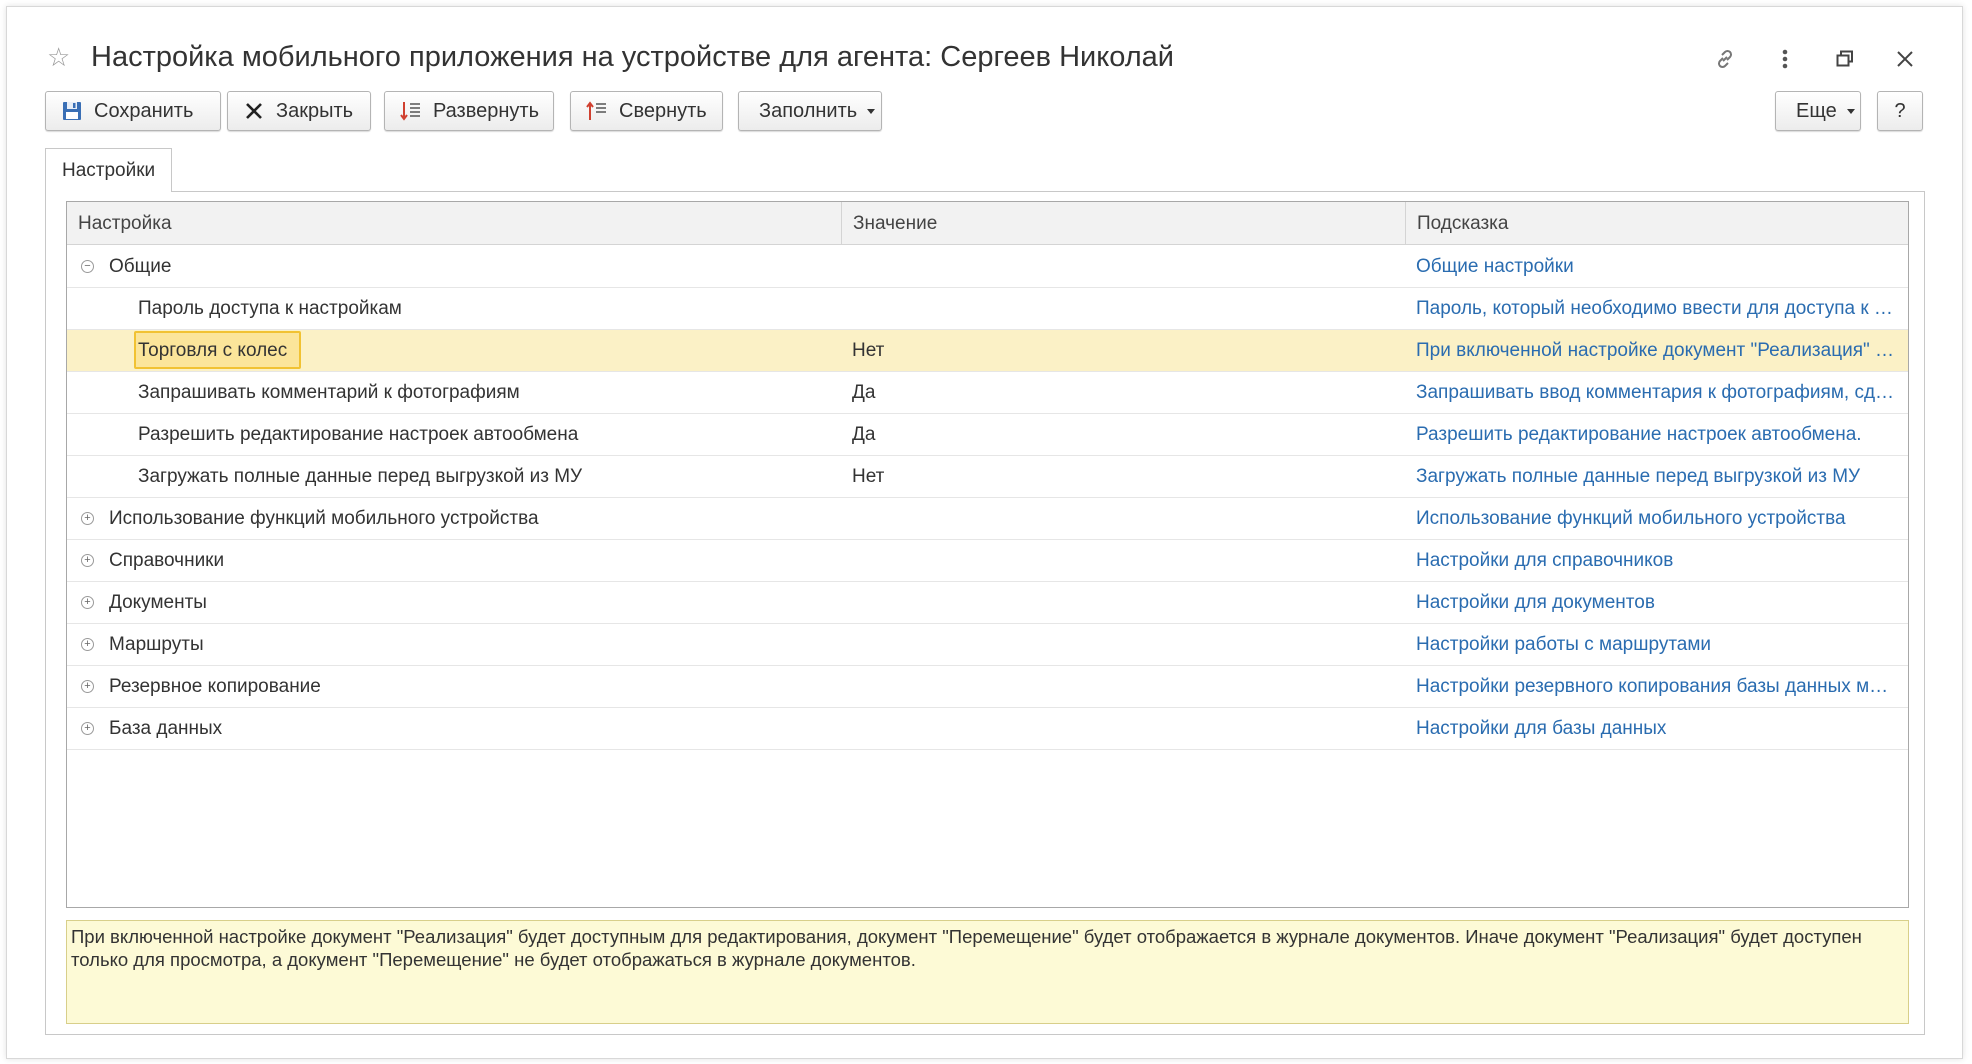 Image resolution: width=1972 pixels, height=1064 pixels. What do you see at coordinates (158, 602) in the screenshot?
I see `row-name: Документы` at bounding box center [158, 602].